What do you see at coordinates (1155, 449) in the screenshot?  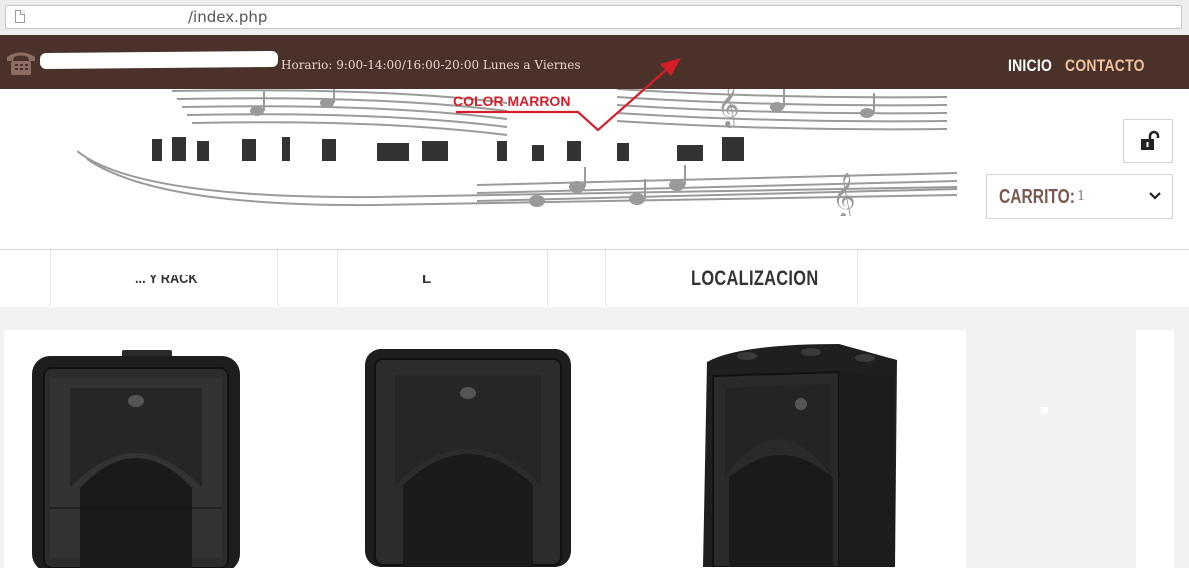 I see `right-column` at bounding box center [1155, 449].